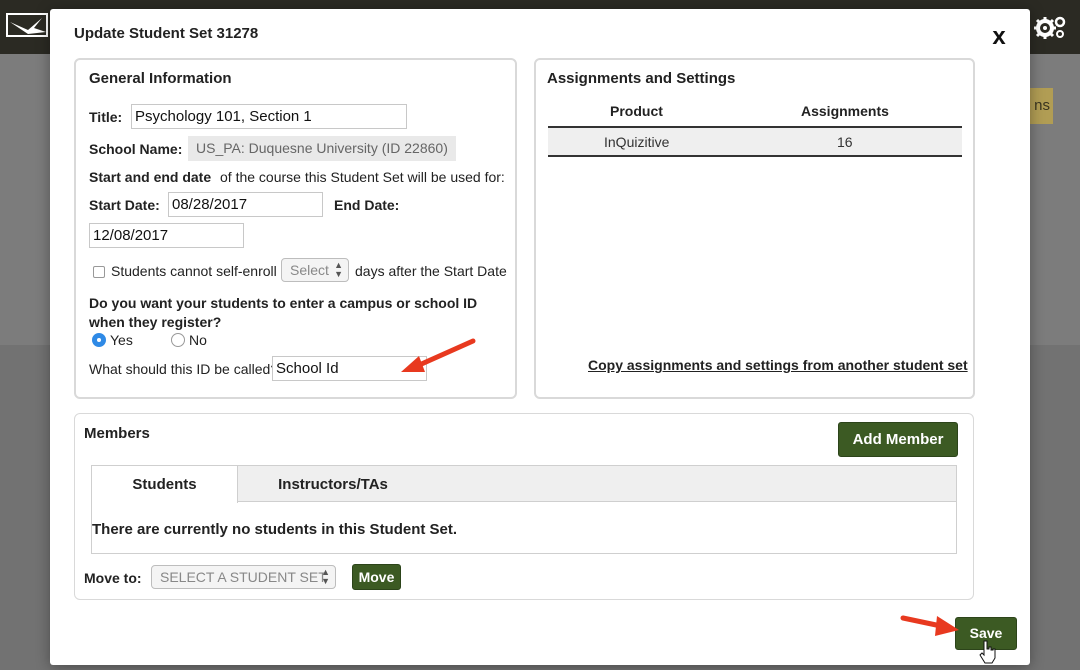 The height and width of the screenshot is (670, 1080). What do you see at coordinates (641, 78) in the screenshot?
I see `assignments-settings-heading: Assignments and Settings` at bounding box center [641, 78].